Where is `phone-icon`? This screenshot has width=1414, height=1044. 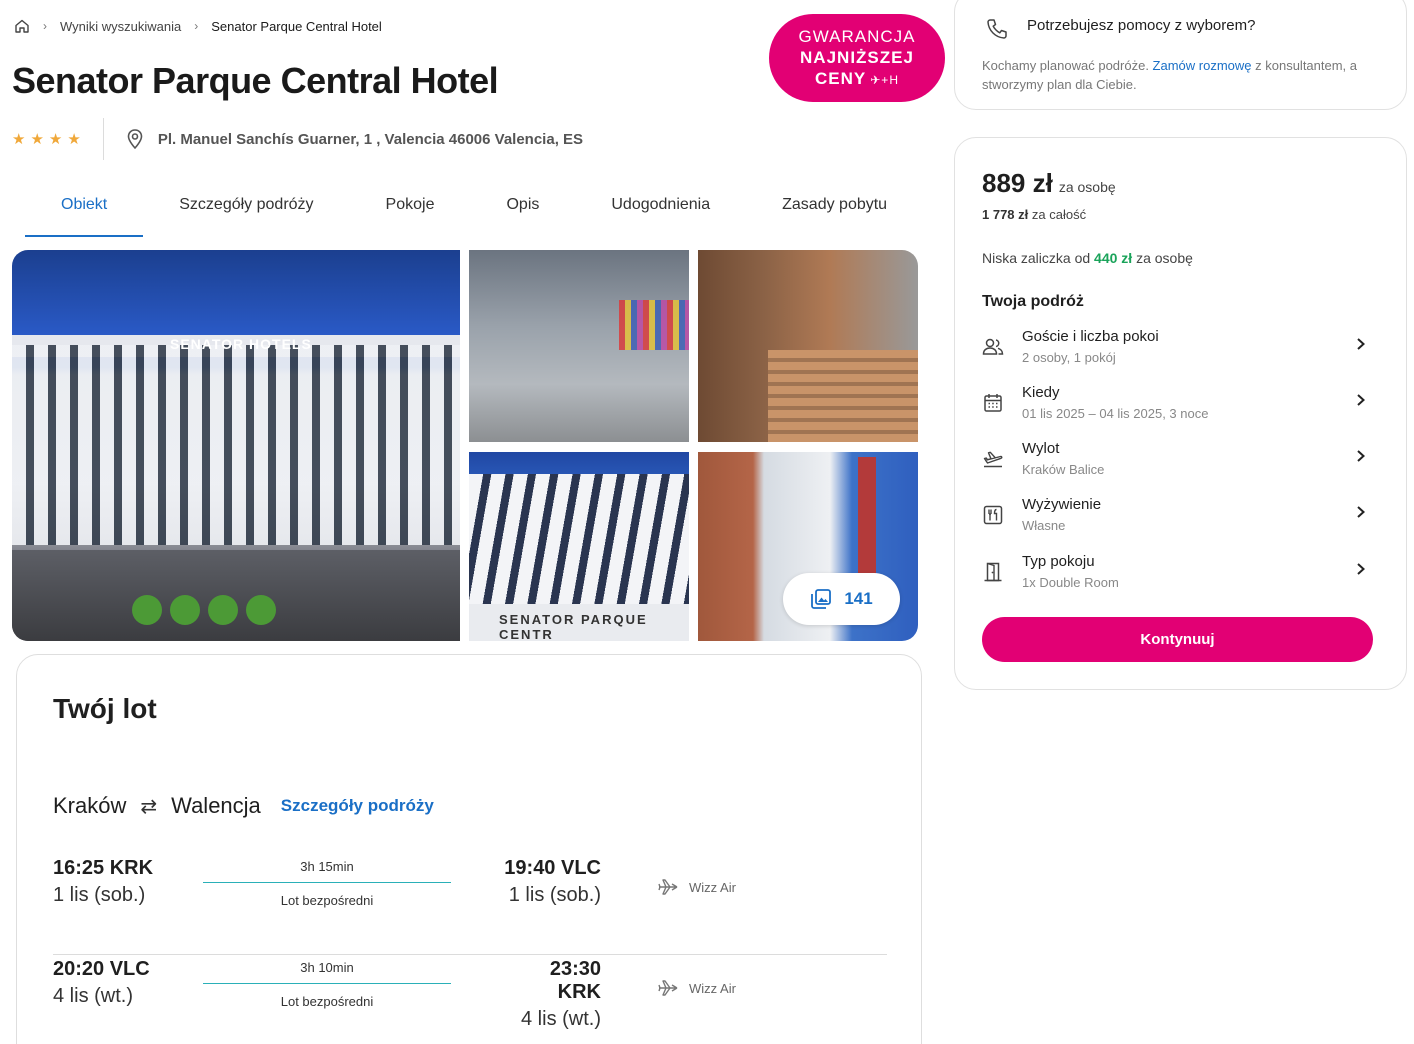
phone-icon is located at coordinates (997, 29).